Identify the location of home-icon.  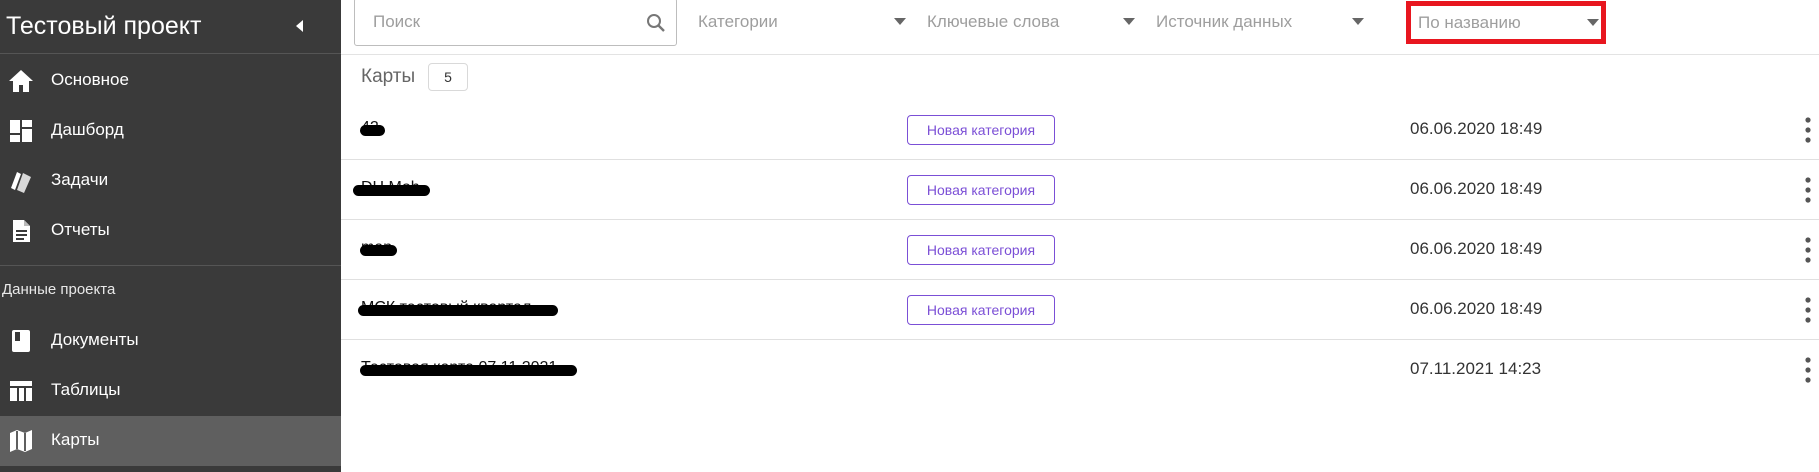
(21, 81).